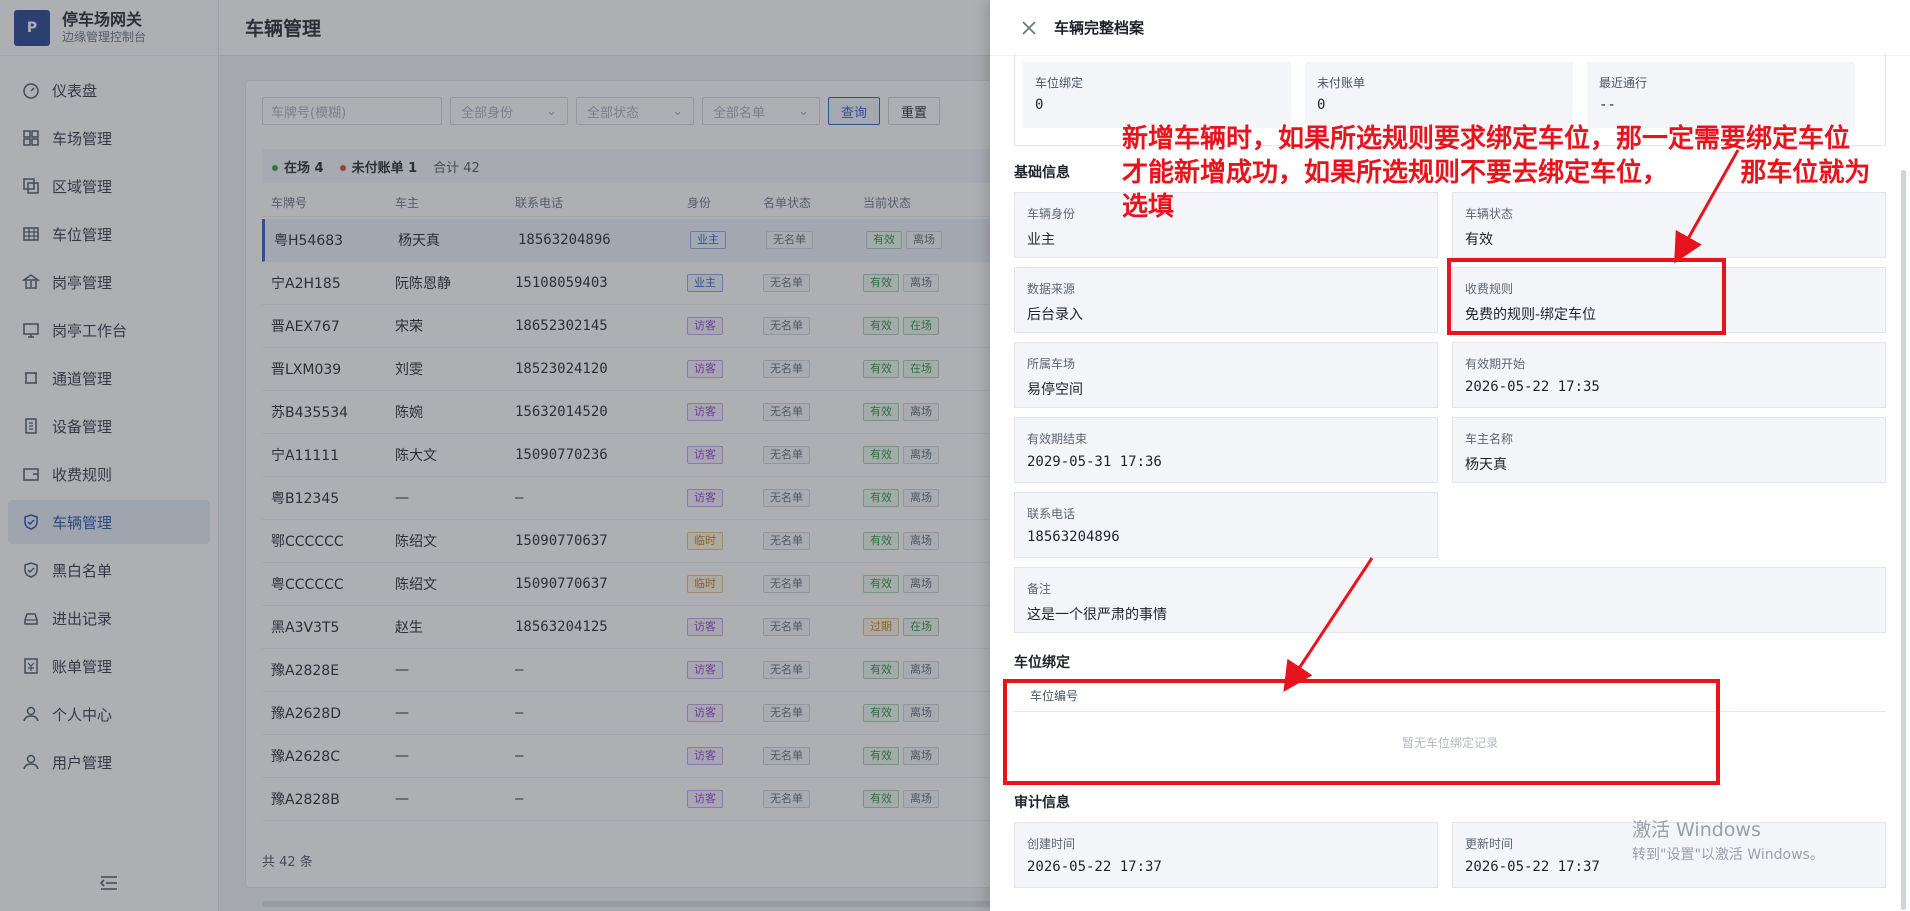  I want to click on watermark-line-2: 转到"设置"以激活 Windows。, so click(1728, 855).